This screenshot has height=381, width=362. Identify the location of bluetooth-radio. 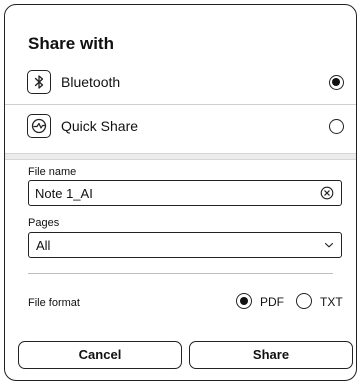
(336, 82).